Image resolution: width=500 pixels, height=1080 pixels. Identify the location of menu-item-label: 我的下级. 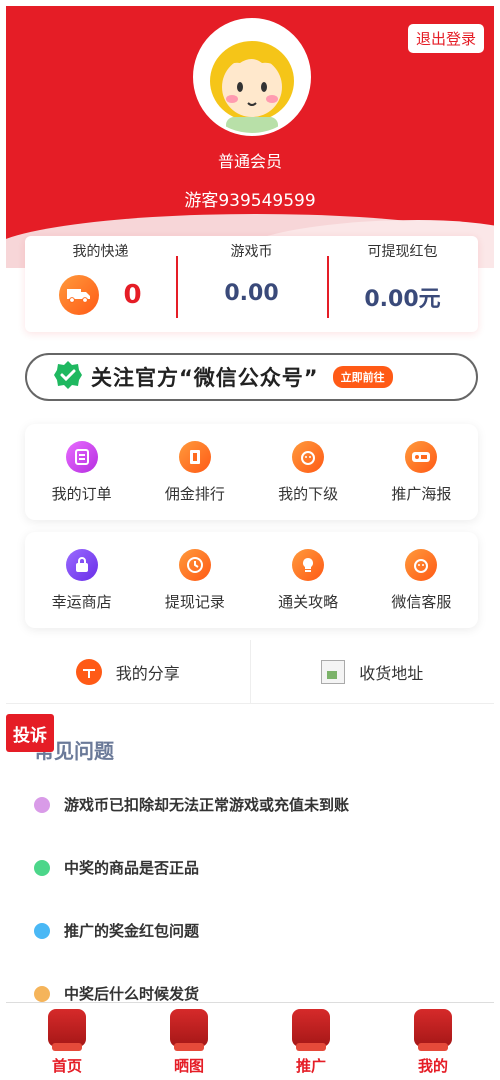
(308, 494).